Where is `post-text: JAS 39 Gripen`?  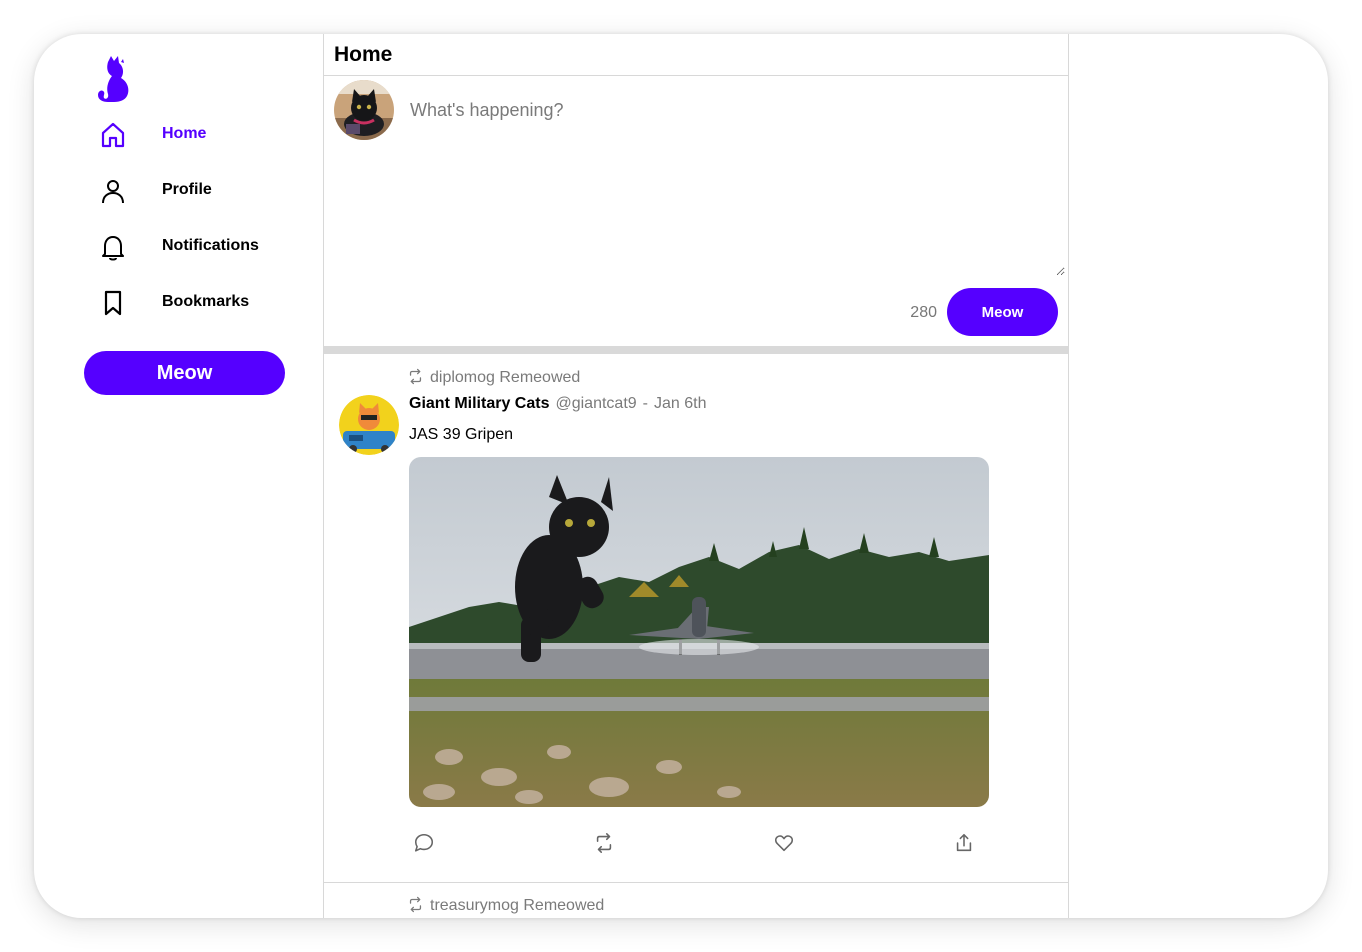
post-text: JAS 39 Gripen is located at coordinates (461, 434).